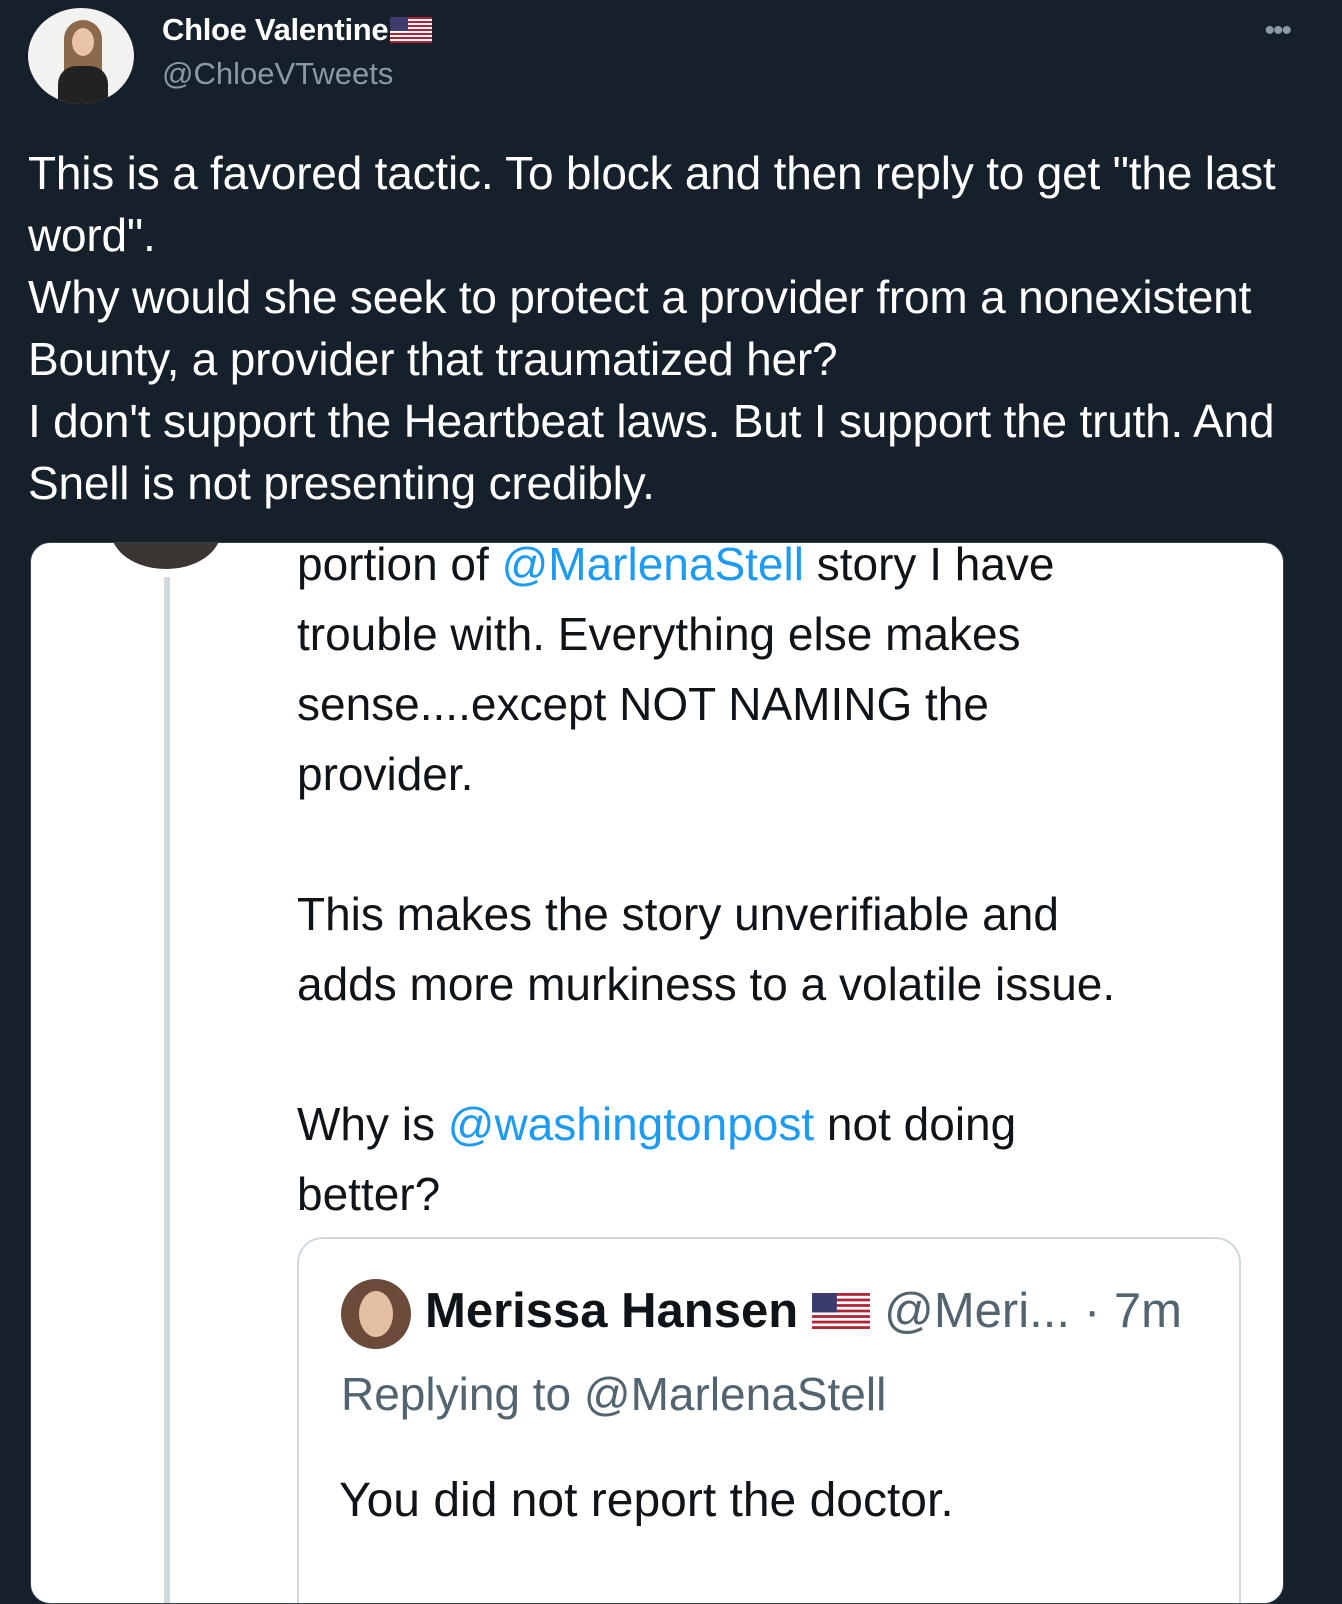 The width and height of the screenshot is (1342, 1604). What do you see at coordinates (653, 566) in the screenshot?
I see `mention-marlenastell: @MarlenaStell` at bounding box center [653, 566].